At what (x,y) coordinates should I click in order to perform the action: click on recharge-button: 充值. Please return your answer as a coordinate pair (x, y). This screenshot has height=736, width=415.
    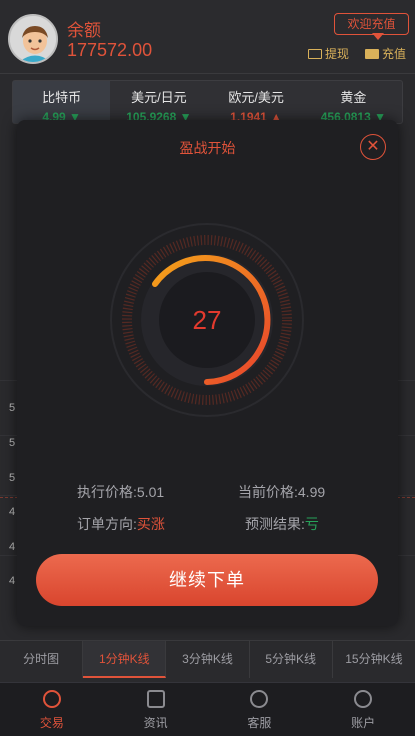
    Looking at the image, I should click on (385, 53).